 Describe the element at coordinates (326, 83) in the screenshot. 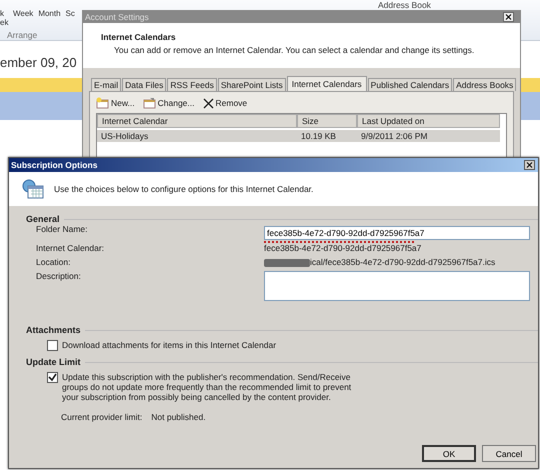

I see `tab: Internet Calendars` at that location.